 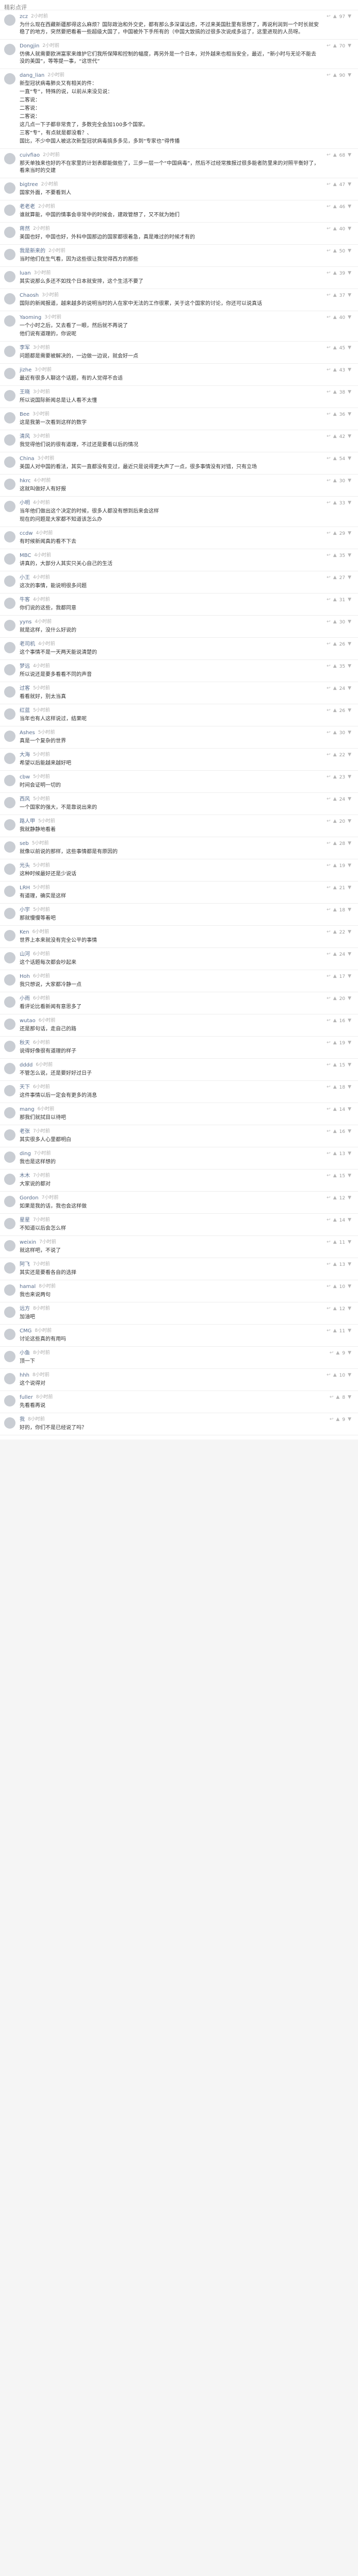 I want to click on comment-username: cbw, so click(x=25, y=777).